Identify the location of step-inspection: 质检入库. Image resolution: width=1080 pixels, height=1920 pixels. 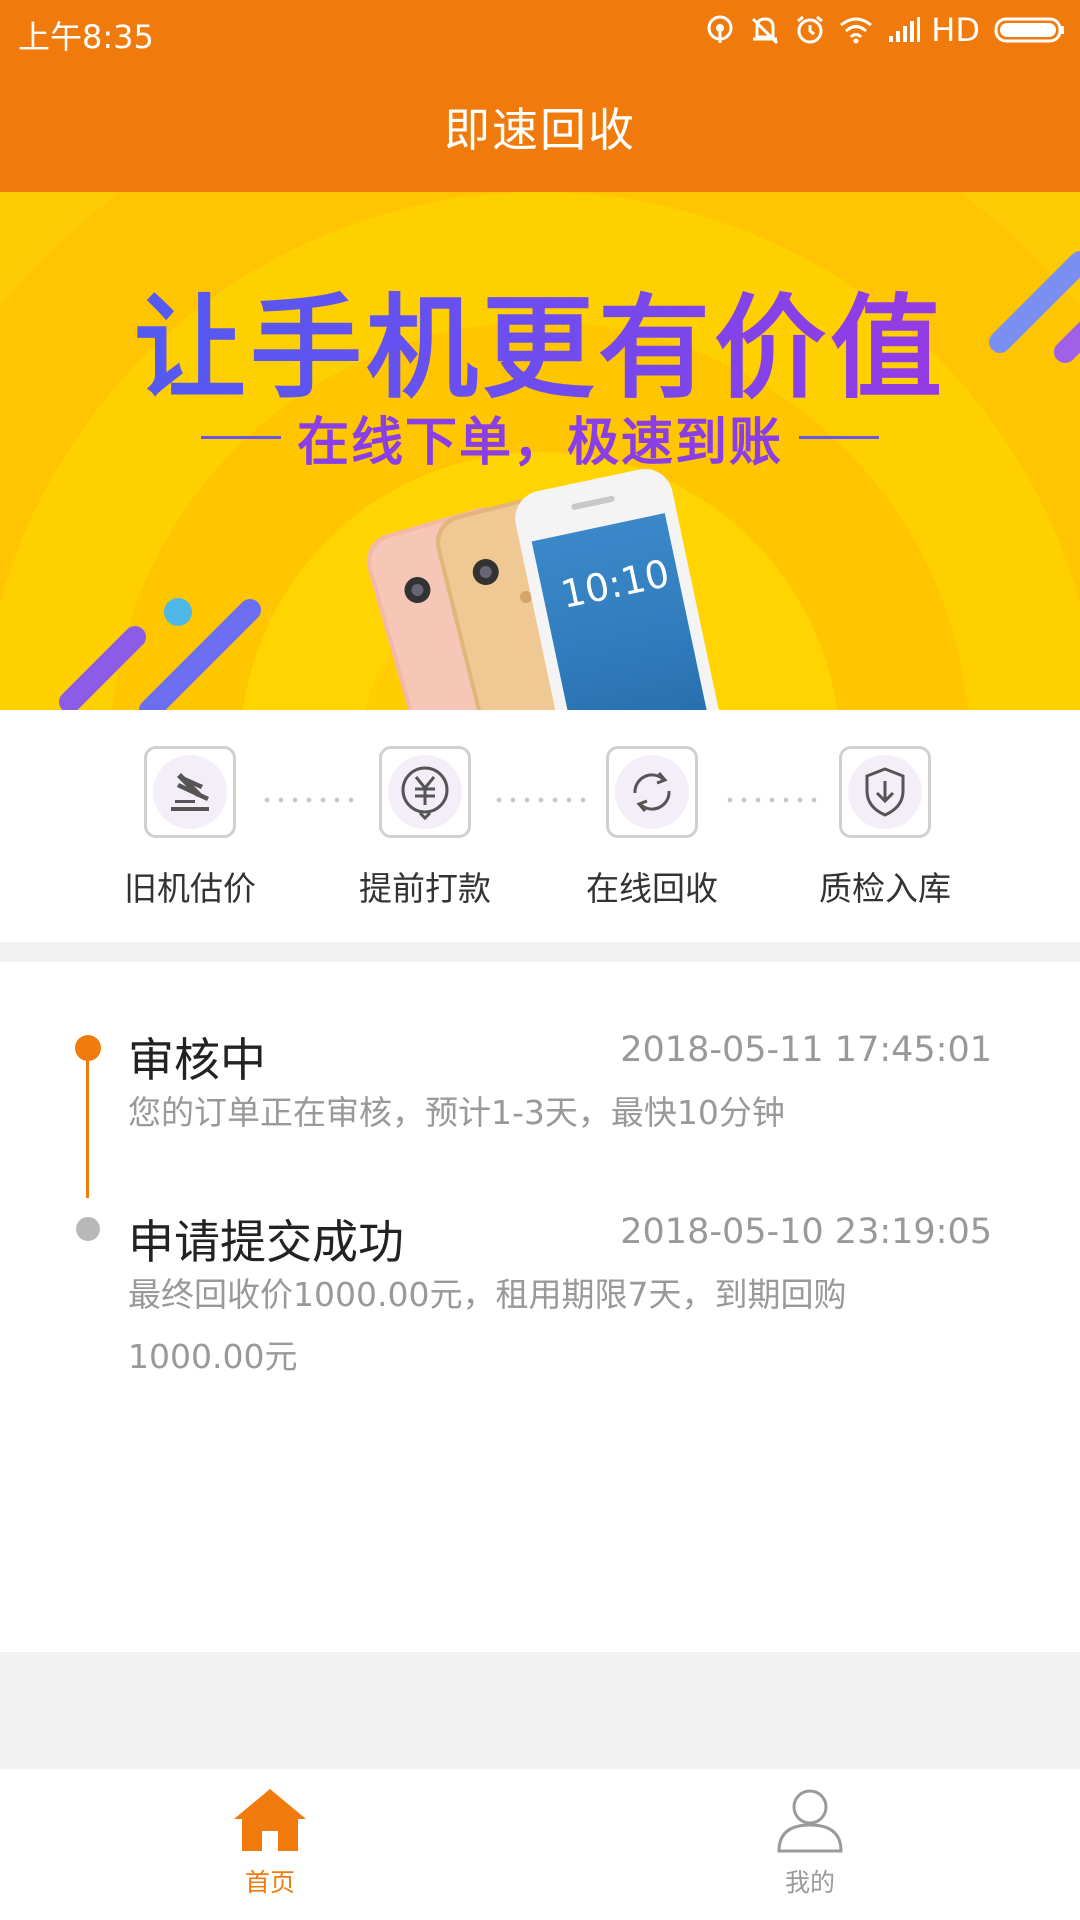
(885, 828).